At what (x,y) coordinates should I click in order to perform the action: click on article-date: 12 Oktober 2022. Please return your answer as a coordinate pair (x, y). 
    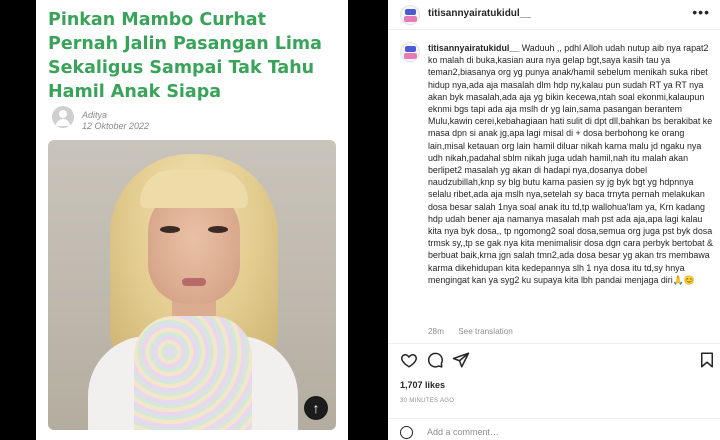
    Looking at the image, I should click on (116, 126).